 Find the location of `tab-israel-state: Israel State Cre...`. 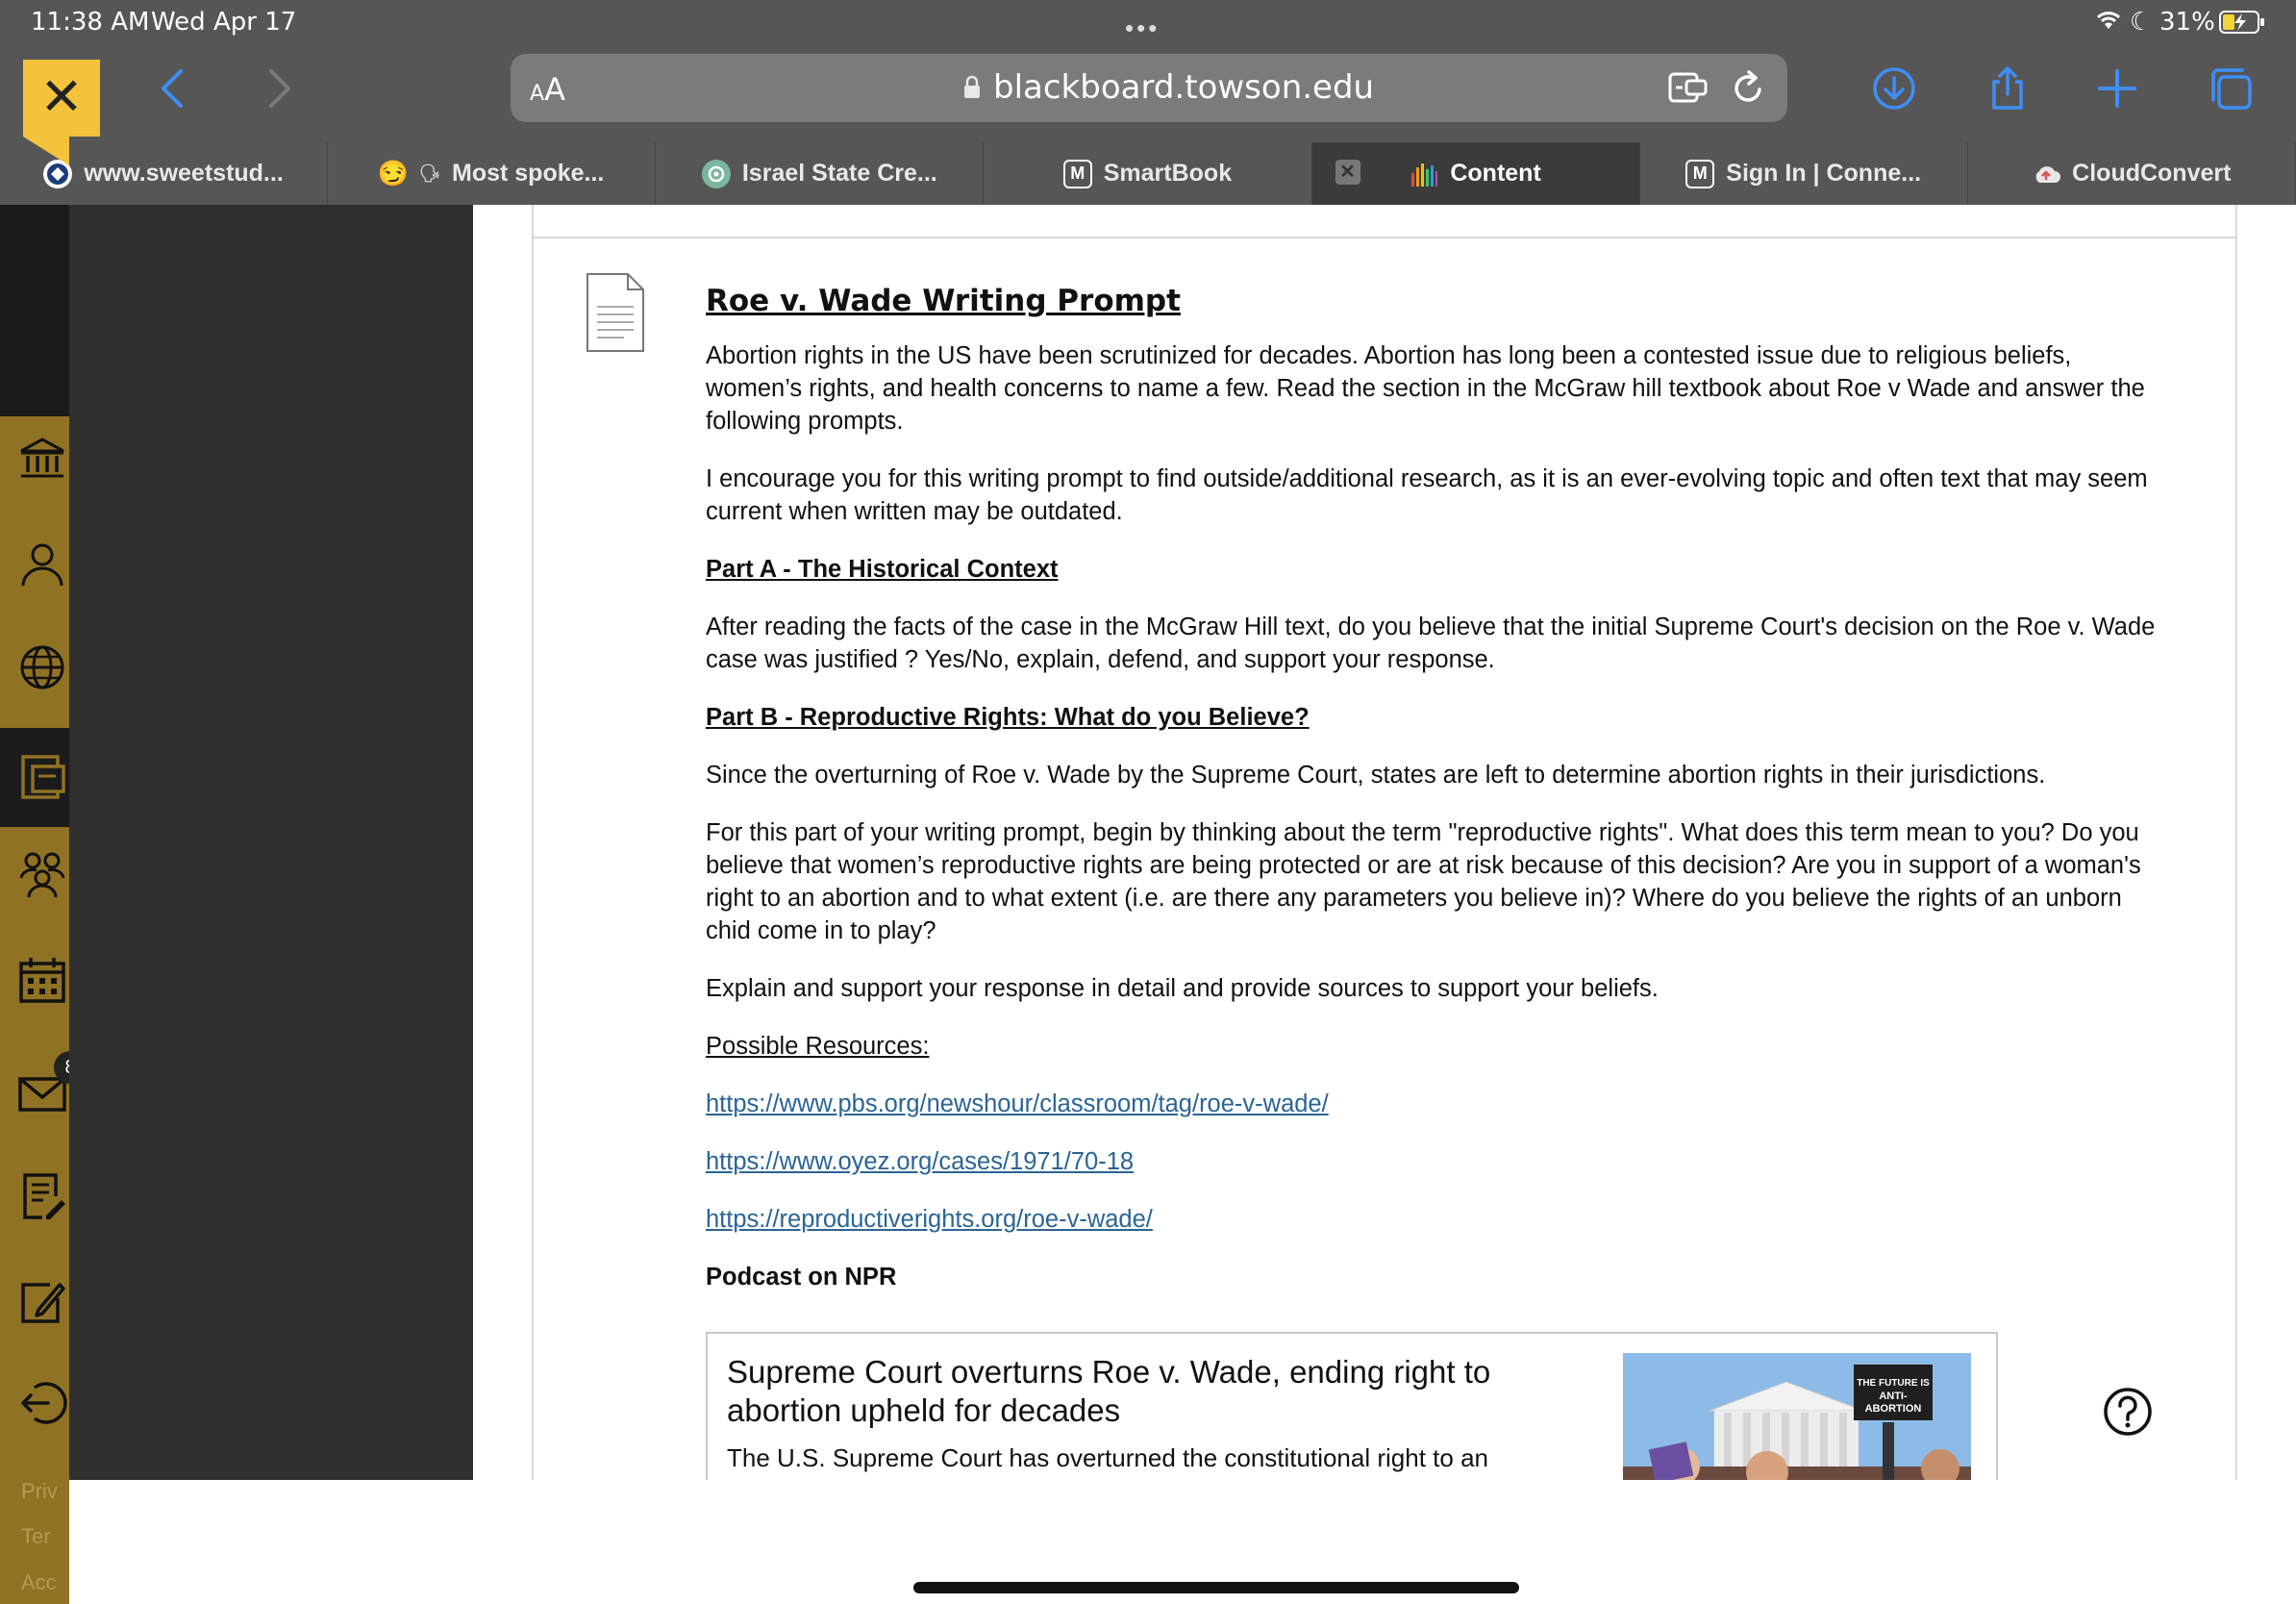

tab-israel-state: Israel State Cre... is located at coordinates (820, 173).